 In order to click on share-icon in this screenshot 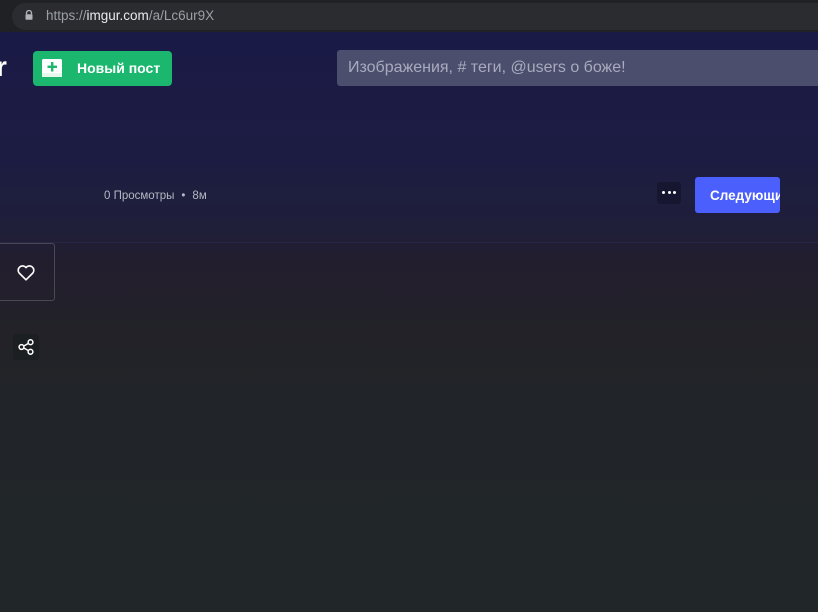, I will do `click(26, 347)`.